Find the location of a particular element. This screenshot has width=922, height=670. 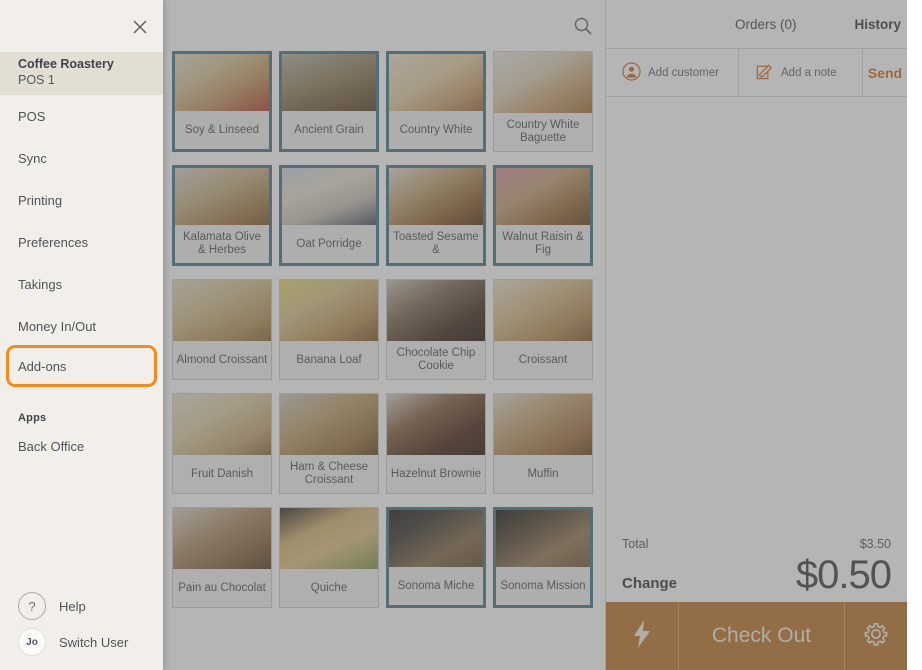

user-icon is located at coordinates (631, 72).